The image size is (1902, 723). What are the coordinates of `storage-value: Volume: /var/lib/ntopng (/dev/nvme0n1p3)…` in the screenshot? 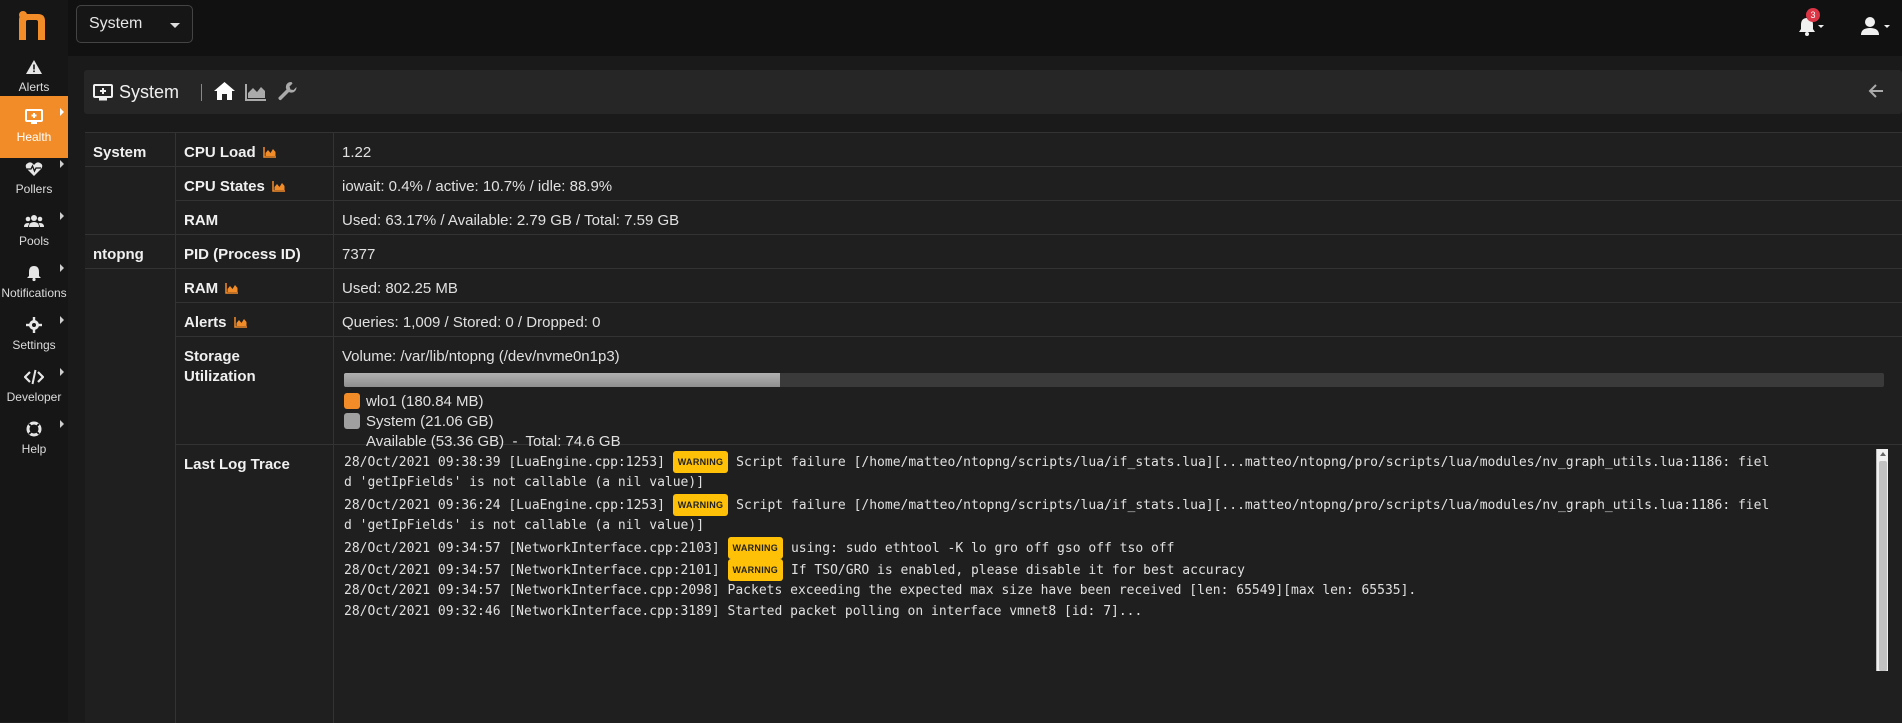 It's located at (1118, 393).